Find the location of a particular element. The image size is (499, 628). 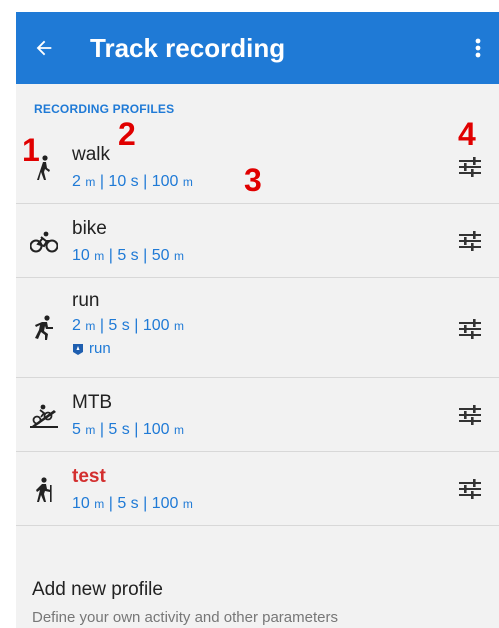

profile-name: run is located at coordinates (86, 300).